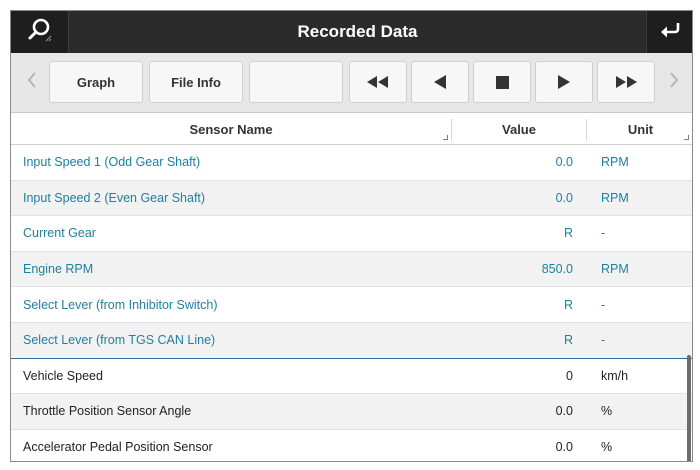  What do you see at coordinates (96, 82) in the screenshot?
I see `graph-button: Graph` at bounding box center [96, 82].